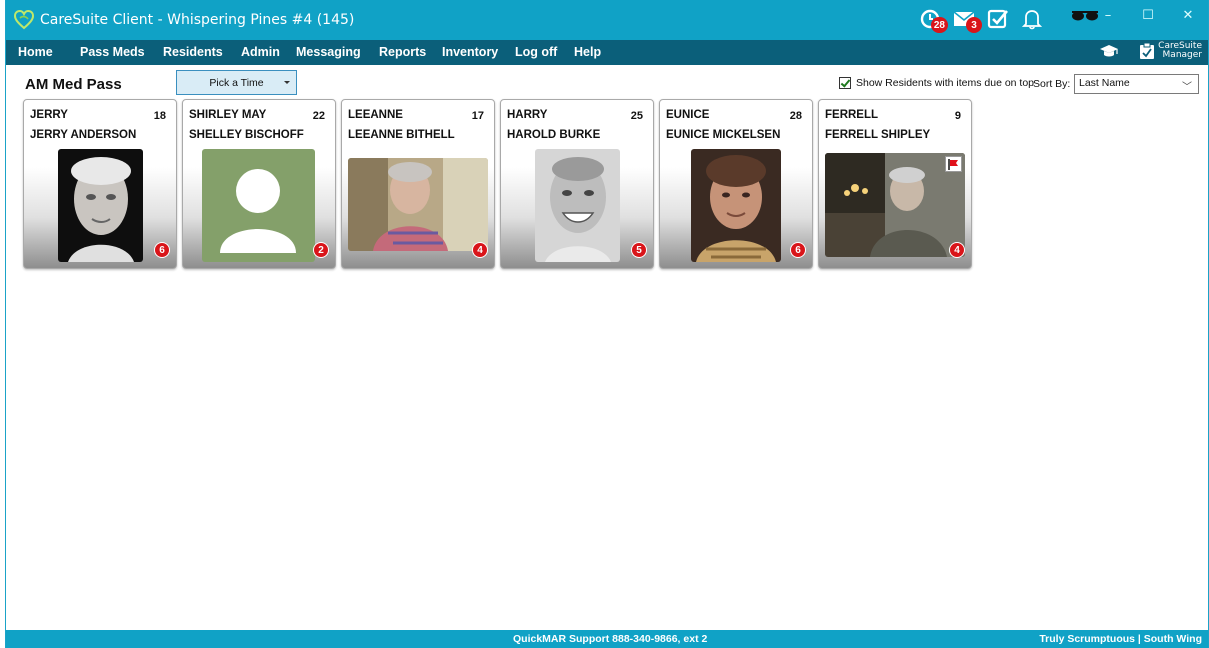 The width and height of the screenshot is (1209, 648). I want to click on sort-by-label: Sort By:, so click(1052, 84).